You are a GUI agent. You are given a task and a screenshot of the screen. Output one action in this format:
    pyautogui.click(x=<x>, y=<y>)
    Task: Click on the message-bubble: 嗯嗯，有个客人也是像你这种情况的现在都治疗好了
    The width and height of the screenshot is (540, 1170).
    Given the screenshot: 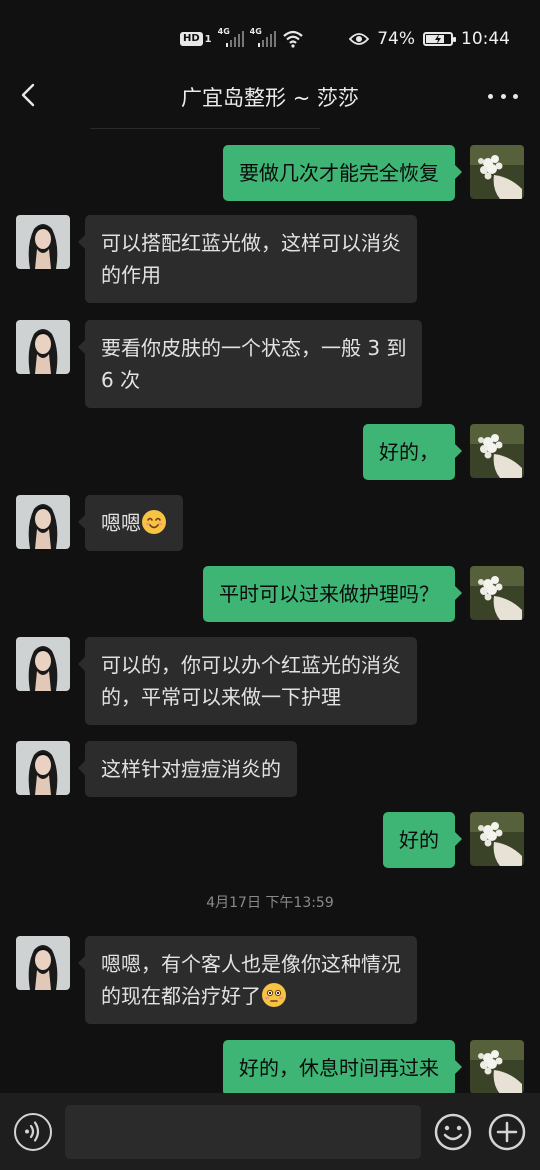 What is the action you would take?
    pyautogui.click(x=247, y=980)
    